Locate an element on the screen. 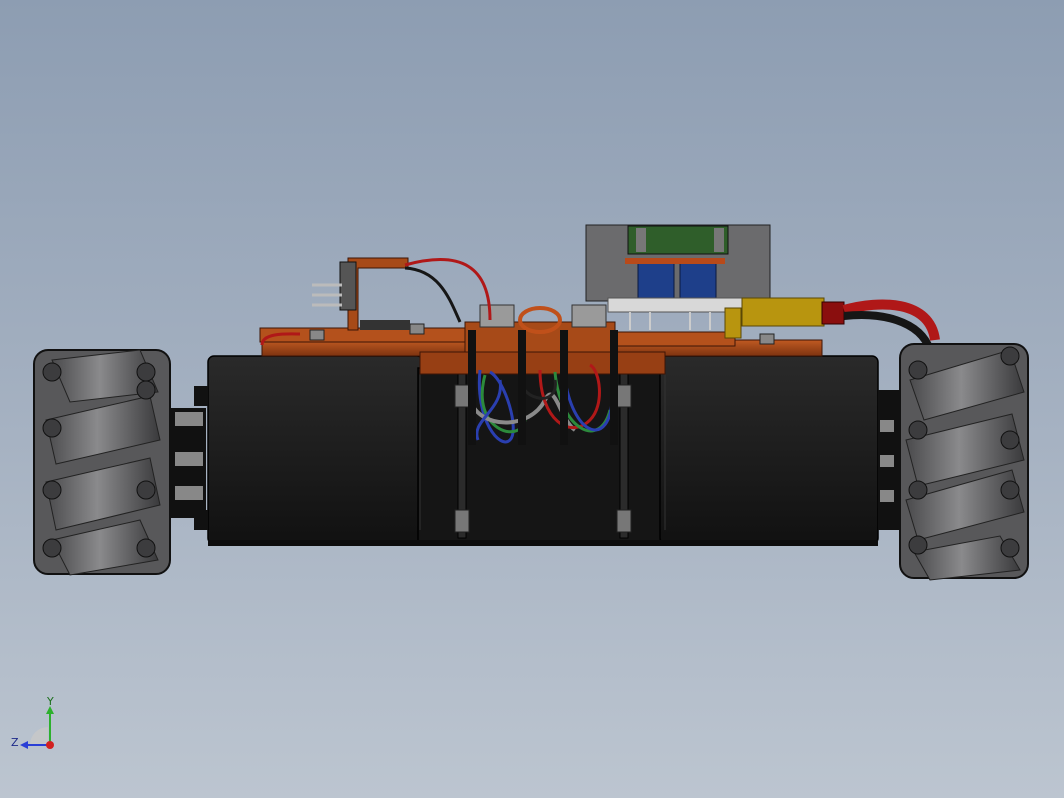 The width and height of the screenshot is (1064, 798). pin-header-bracket is located at coordinates (361, 294).